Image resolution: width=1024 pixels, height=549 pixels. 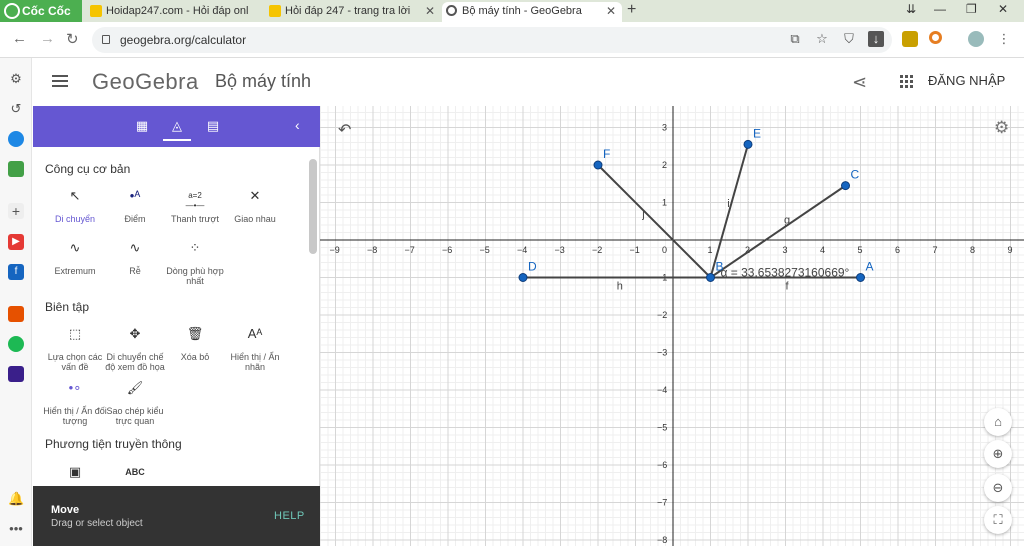 I want to click on hamburger-menu-icon, so click(x=60, y=82).